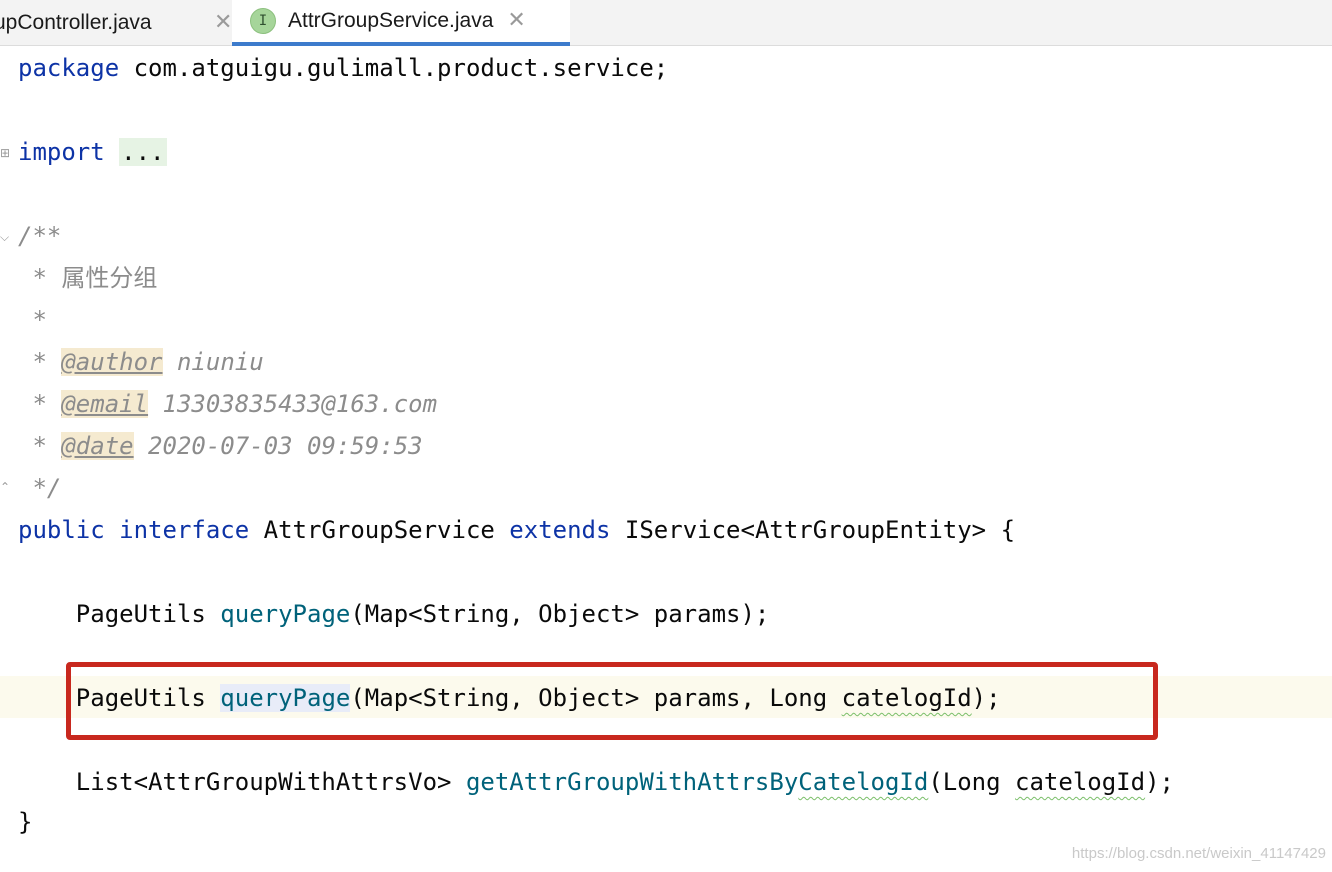  I want to click on comment-line: * 属性分组, so click(88, 278).